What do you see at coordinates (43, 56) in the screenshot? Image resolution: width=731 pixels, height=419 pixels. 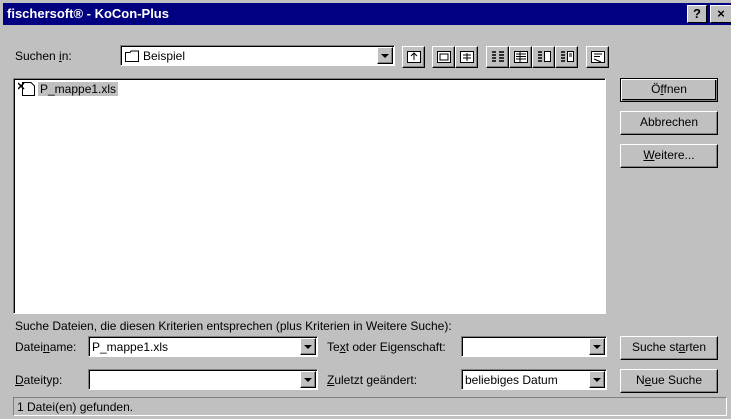 I see `lookin-label: Suchen in:` at bounding box center [43, 56].